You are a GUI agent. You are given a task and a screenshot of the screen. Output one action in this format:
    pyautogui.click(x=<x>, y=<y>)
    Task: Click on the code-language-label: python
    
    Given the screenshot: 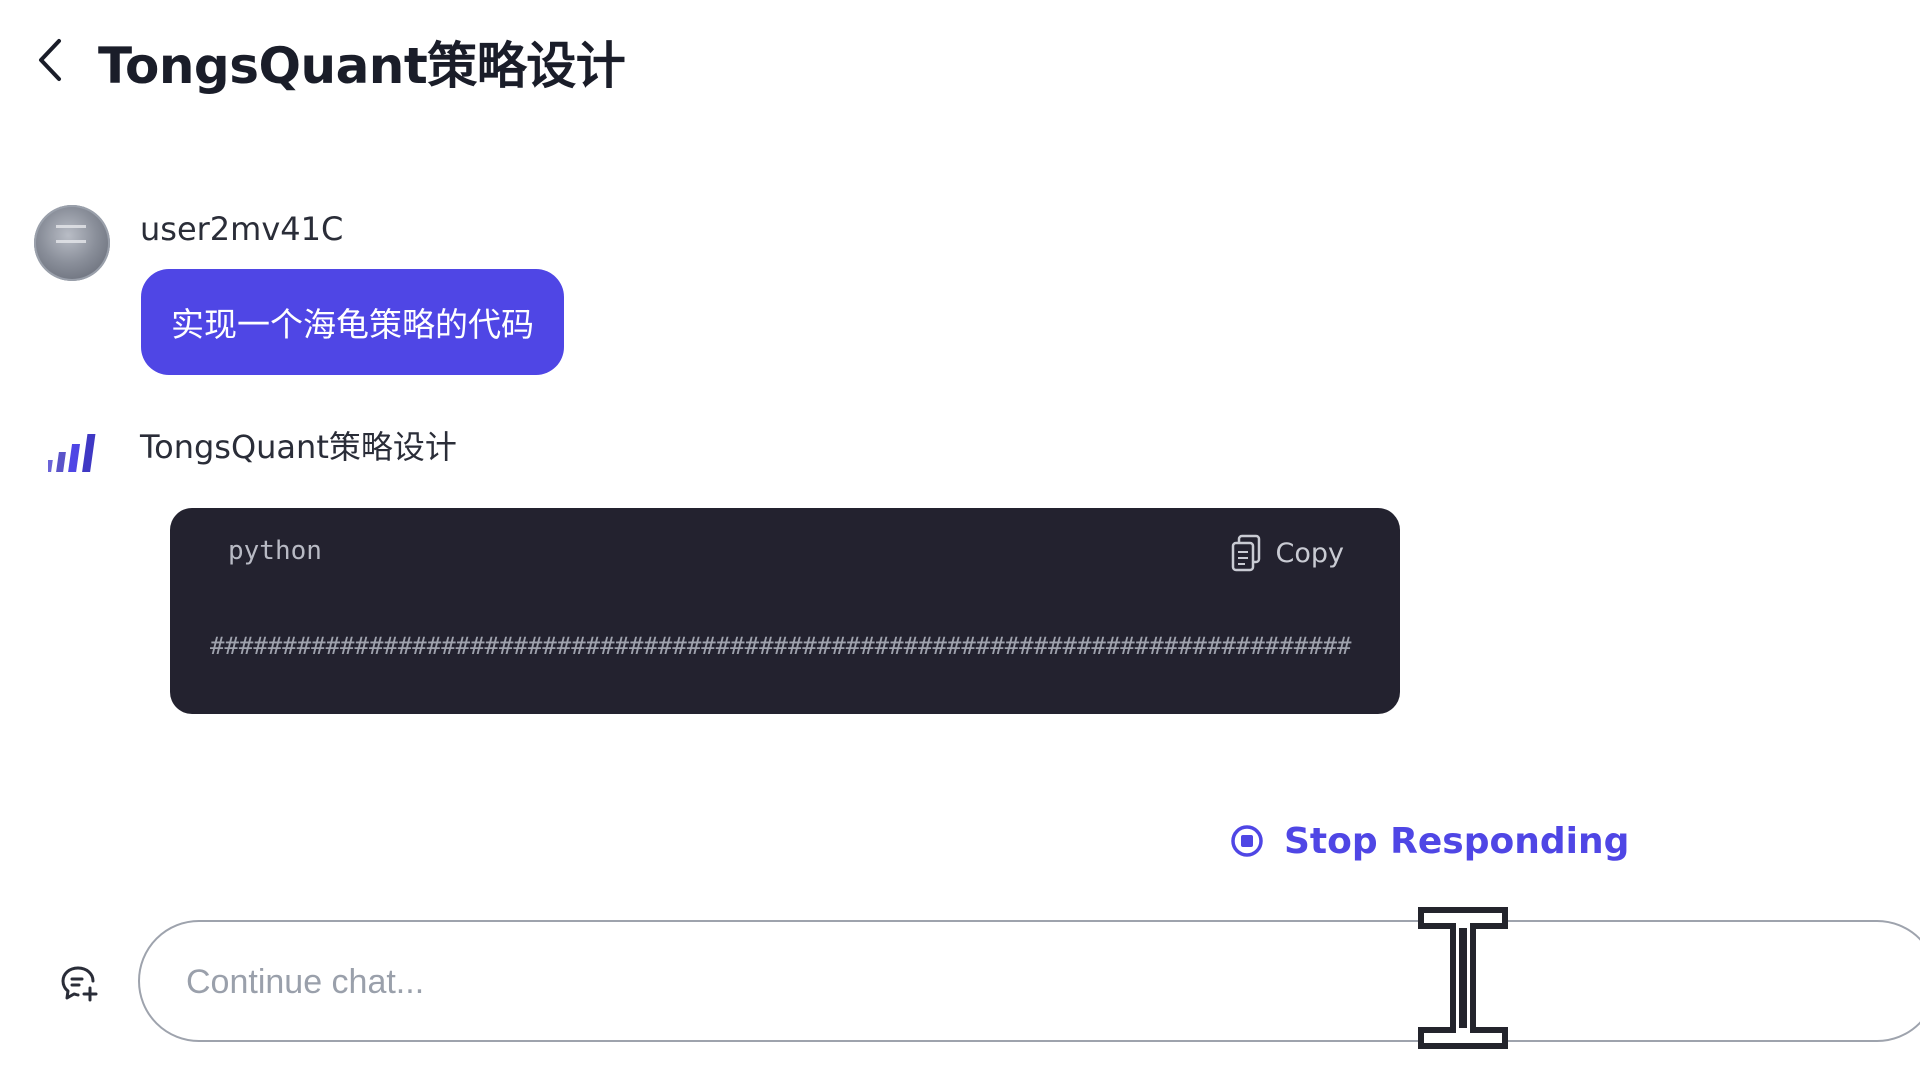 What is the action you would take?
    pyautogui.click(x=275, y=551)
    